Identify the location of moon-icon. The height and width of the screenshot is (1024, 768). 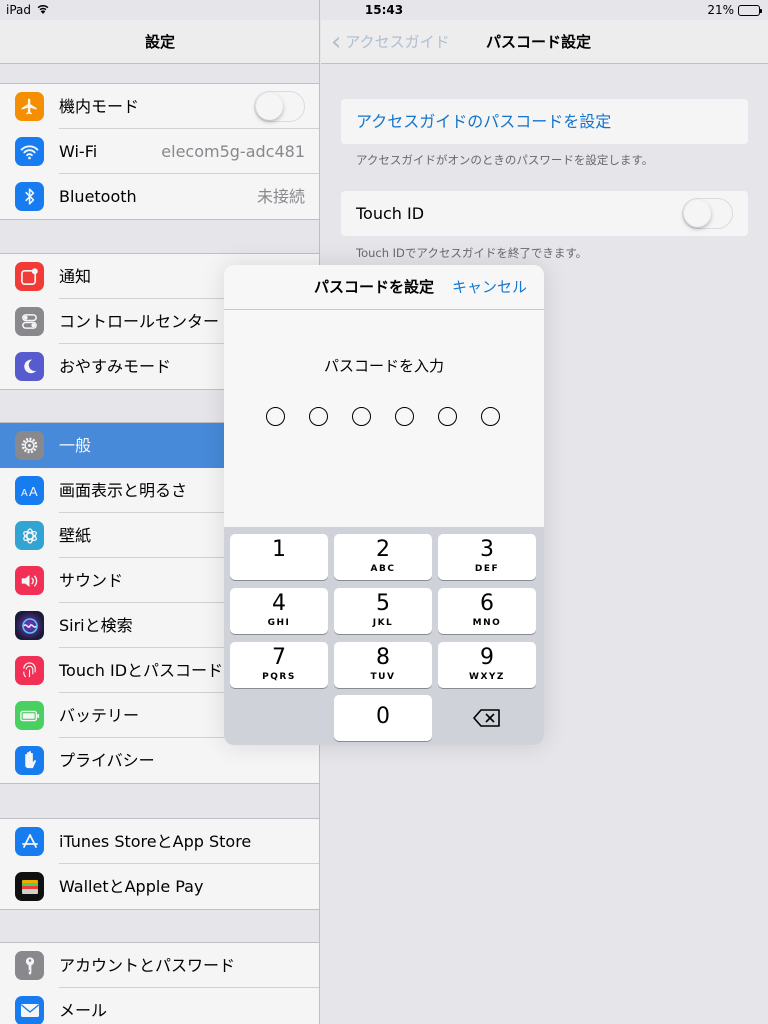
(29, 366).